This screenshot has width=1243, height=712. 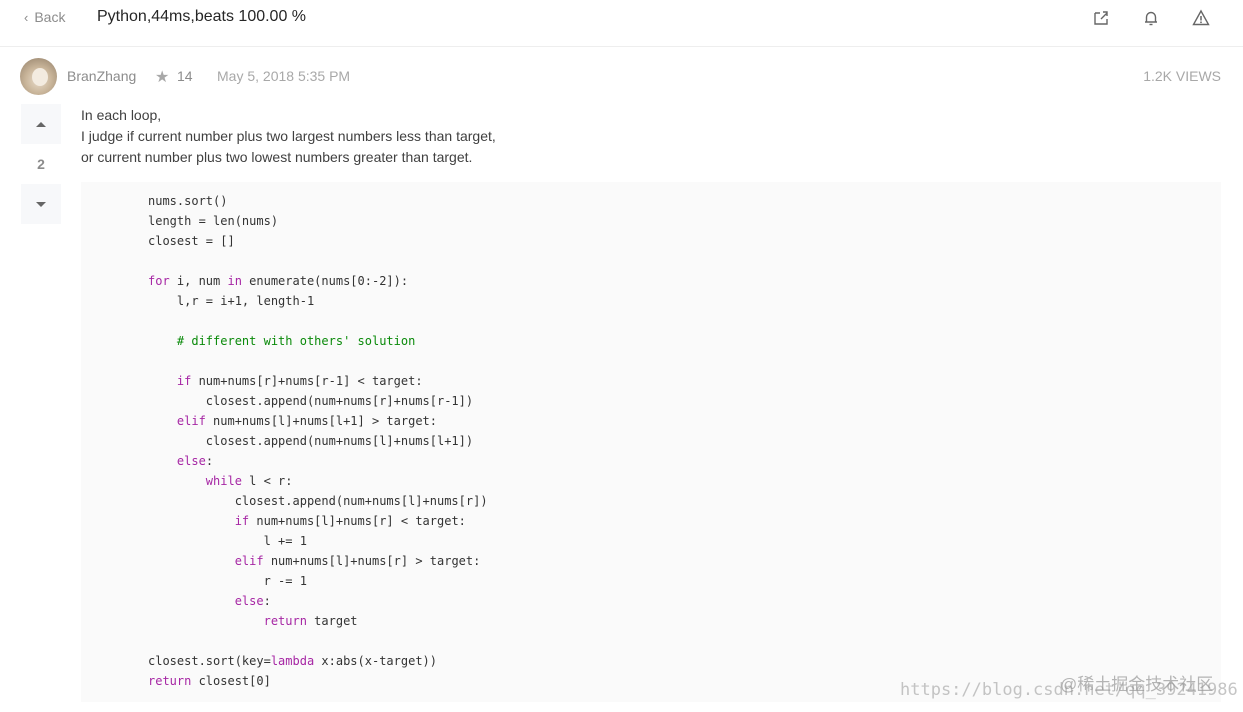 I want to click on code-line: l,r = i+1, length-1, so click(x=231, y=301).